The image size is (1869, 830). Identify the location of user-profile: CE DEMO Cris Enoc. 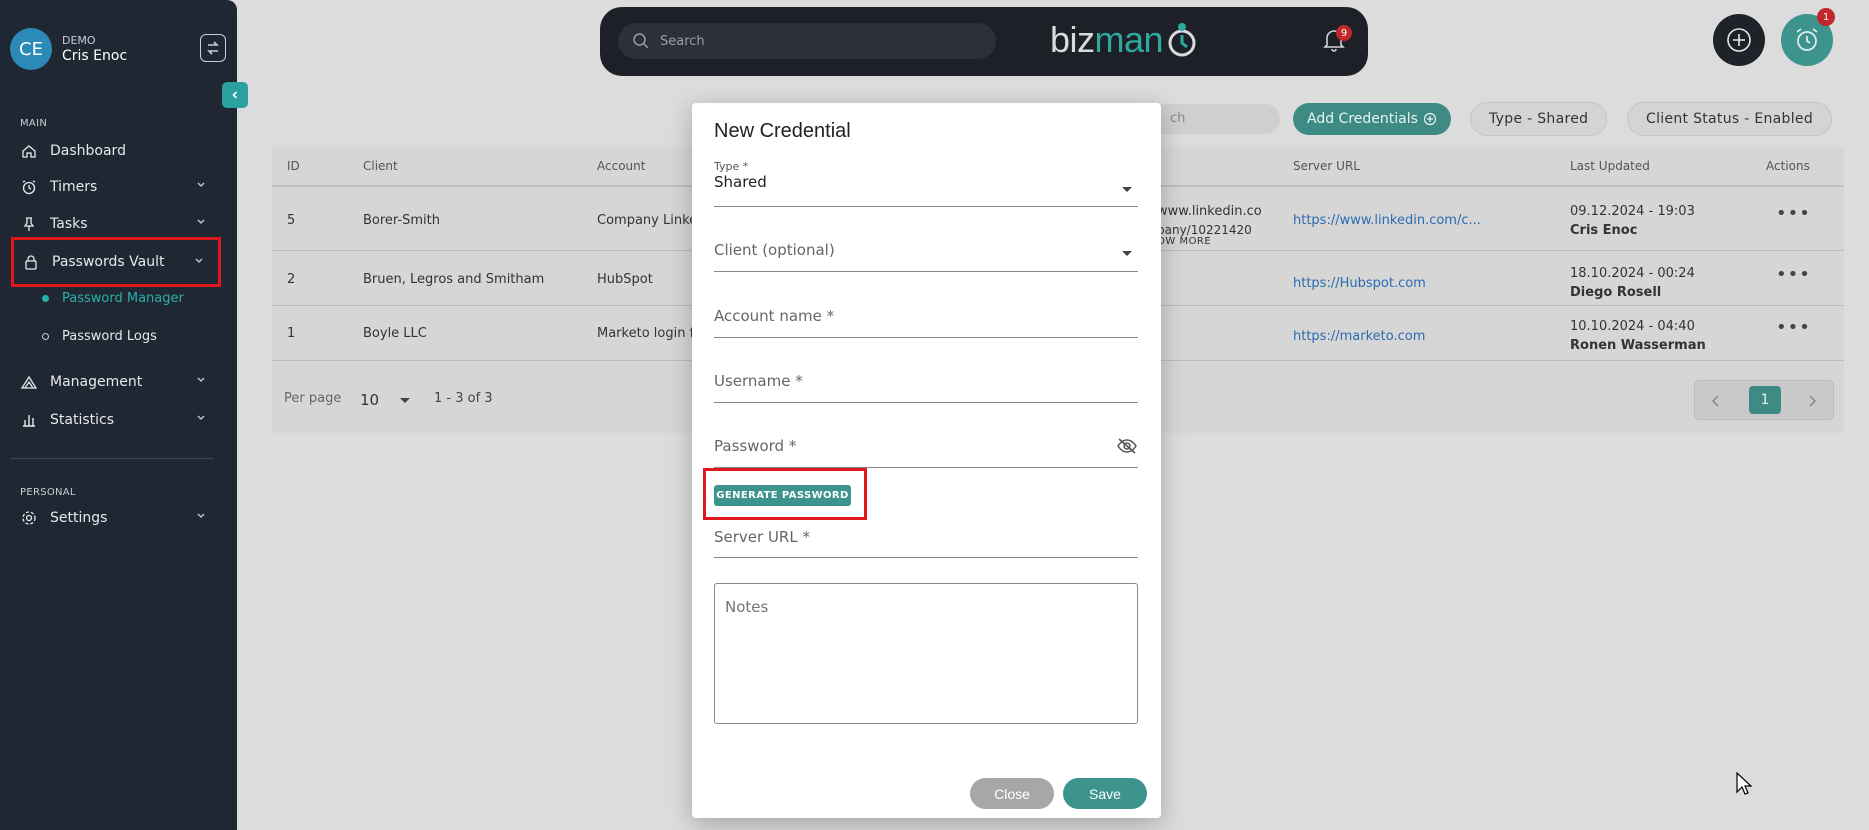
(68, 49).